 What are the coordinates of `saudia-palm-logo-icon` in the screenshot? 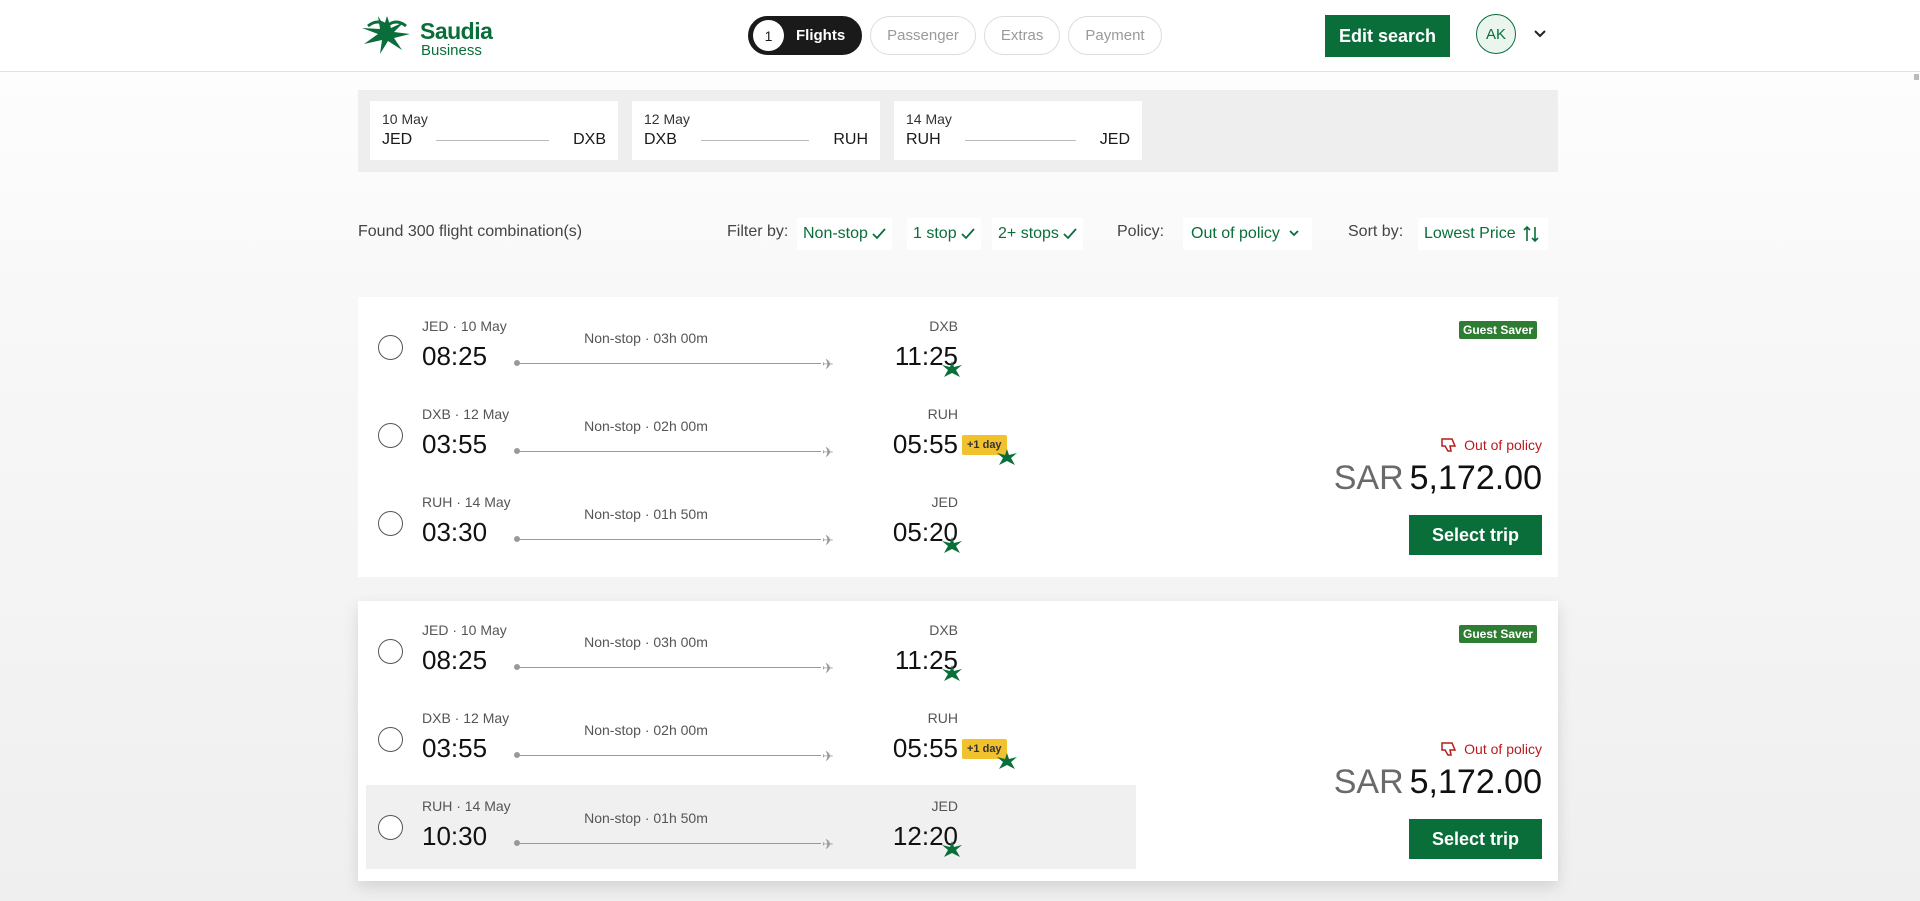 It's located at (386, 35).